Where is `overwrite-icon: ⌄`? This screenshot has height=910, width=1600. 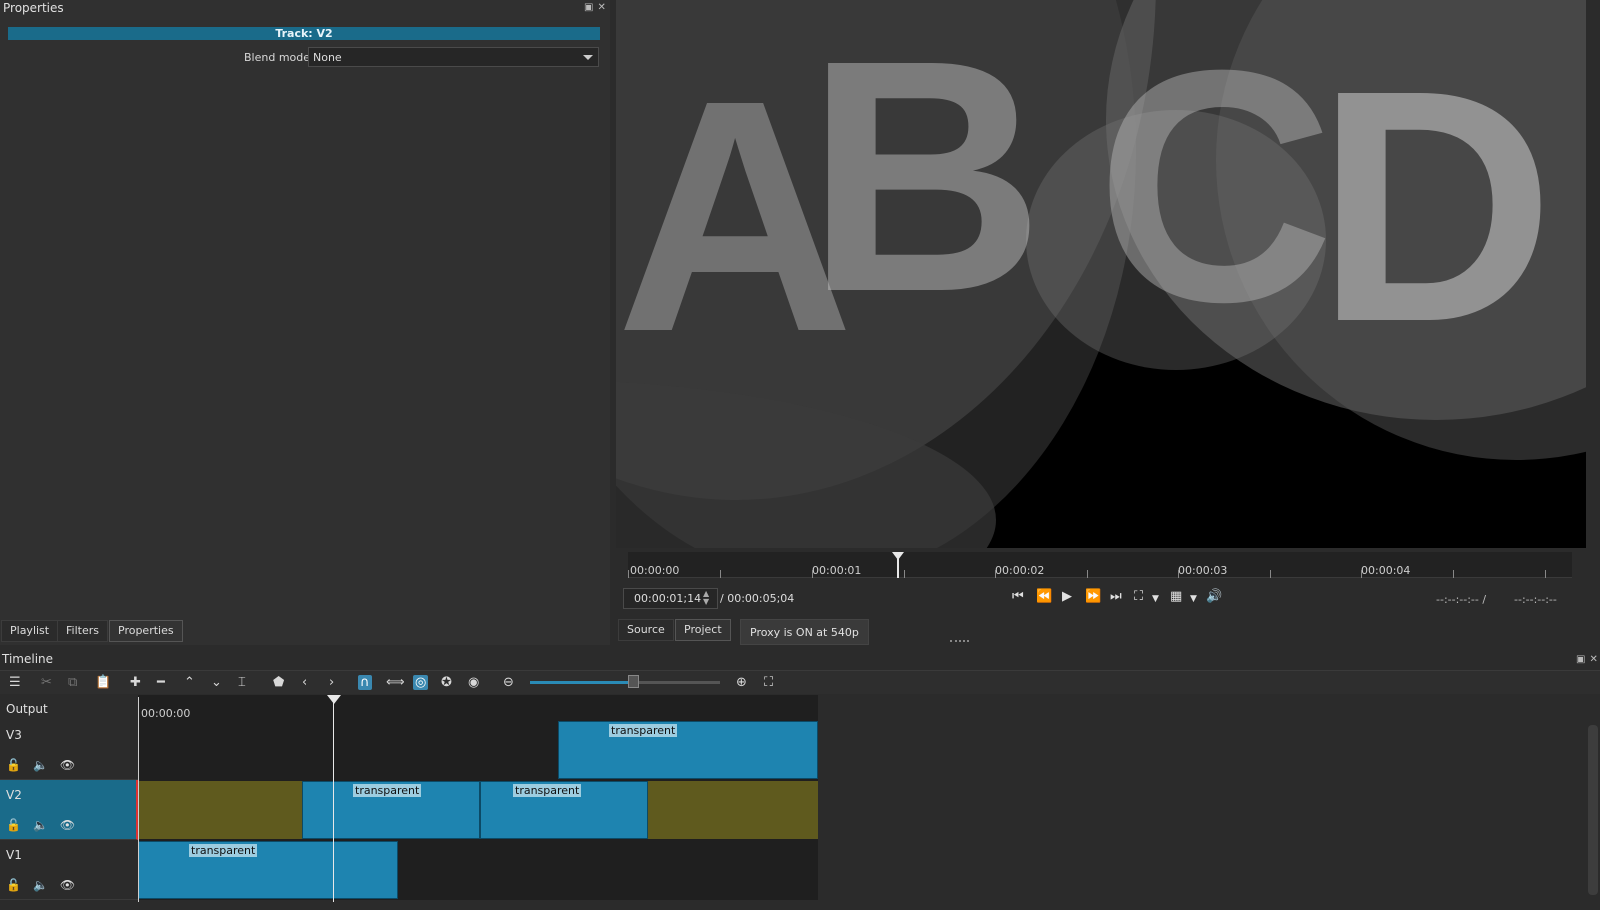 overwrite-icon: ⌄ is located at coordinates (216, 682).